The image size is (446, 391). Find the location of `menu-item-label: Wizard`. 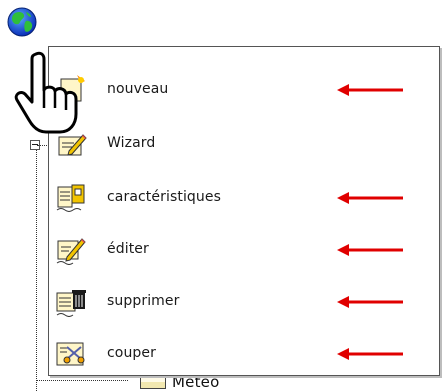

menu-item-label: Wizard is located at coordinates (131, 143).